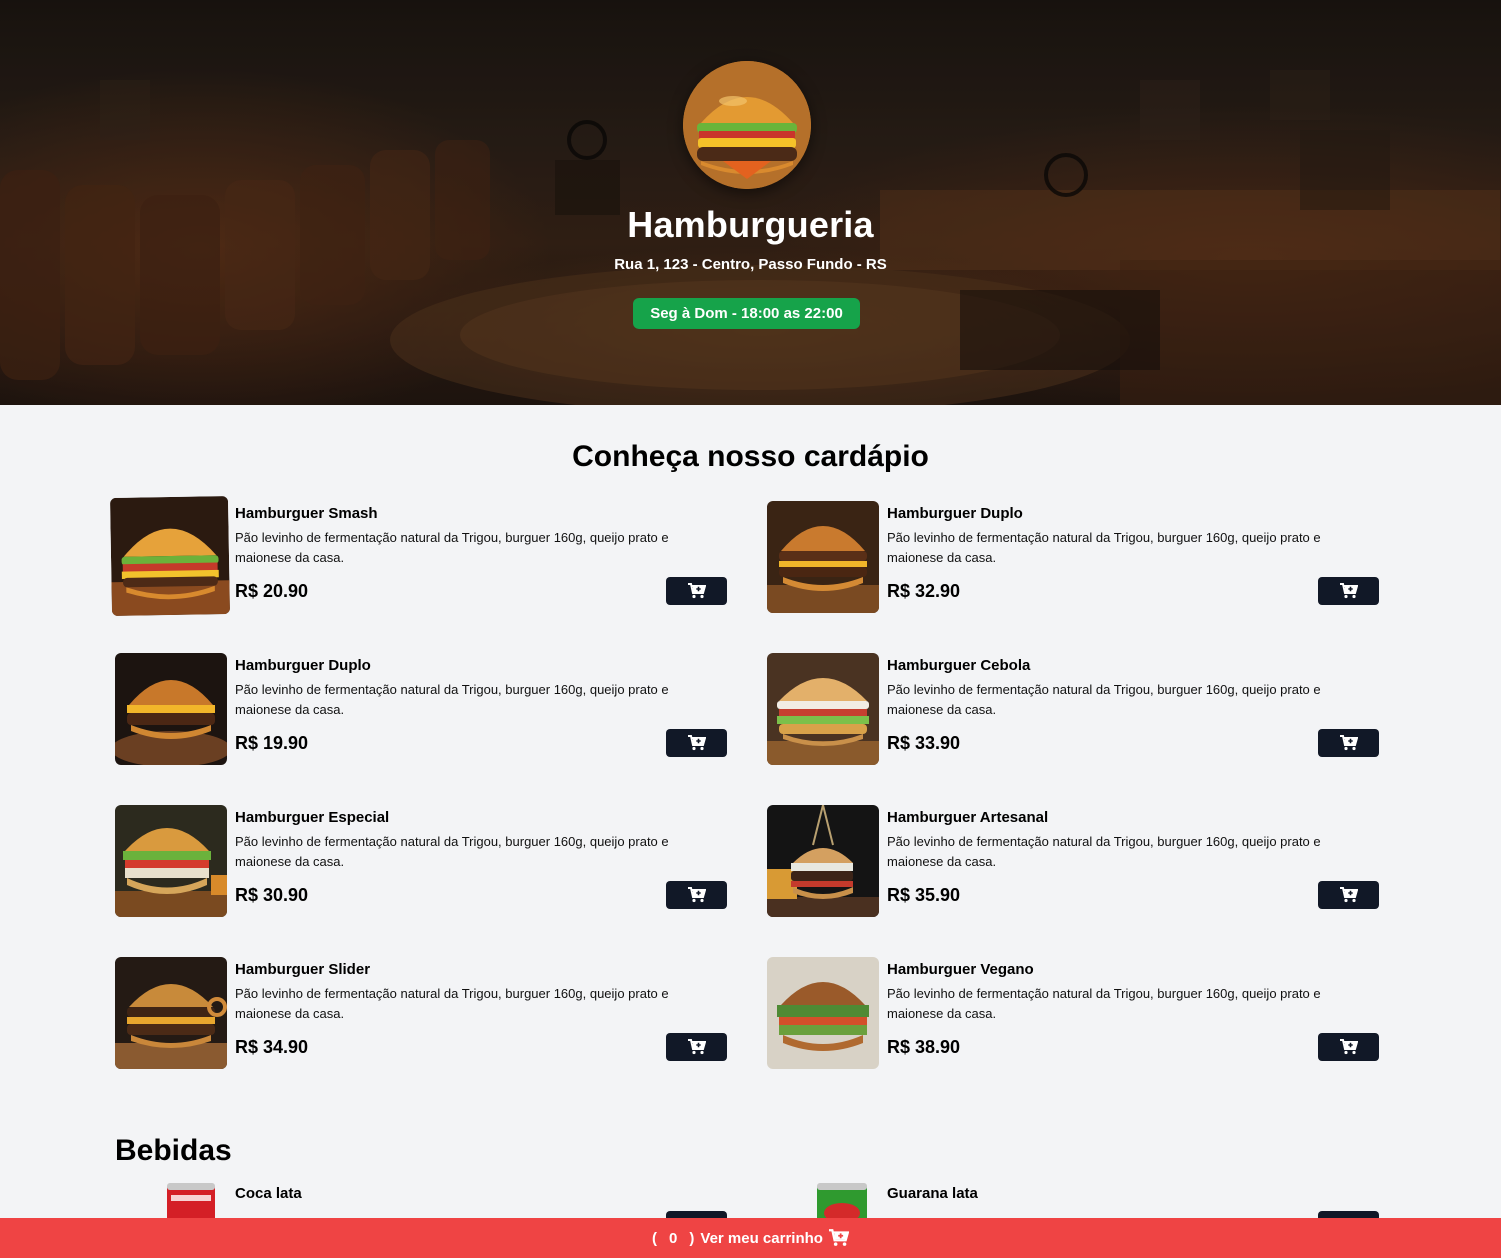  Describe the element at coordinates (838, 1237) in the screenshot. I see `cart-icon` at that location.